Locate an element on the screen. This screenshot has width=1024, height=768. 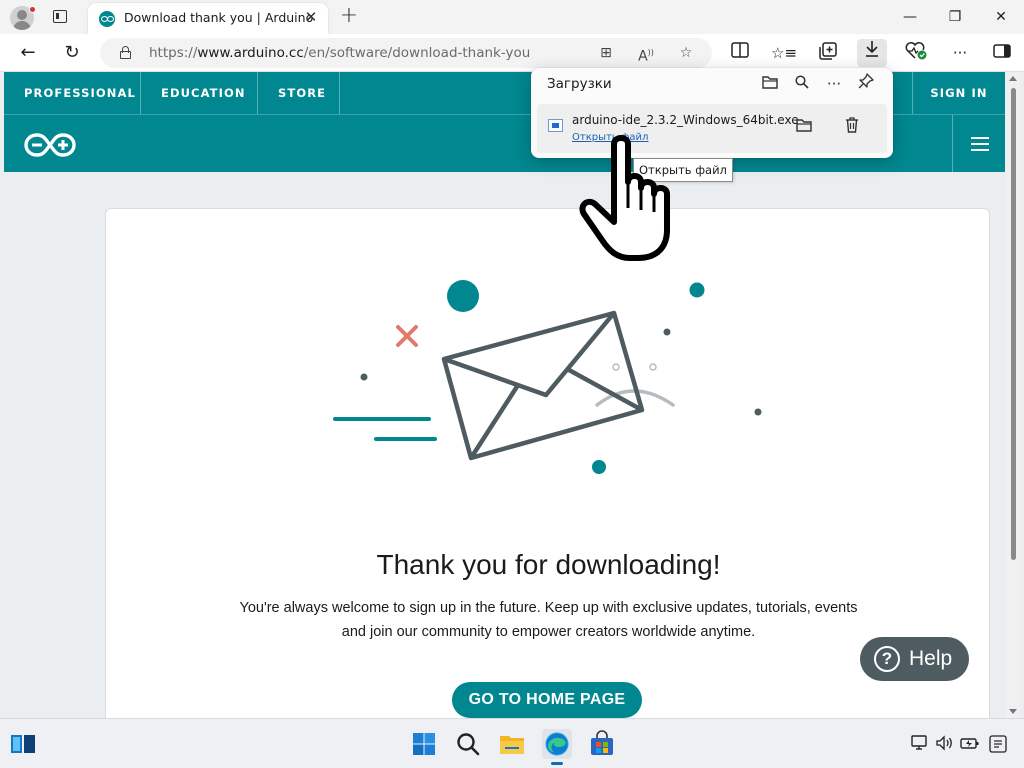
sign-in-link: SIGN IN is located at coordinates (958, 93).